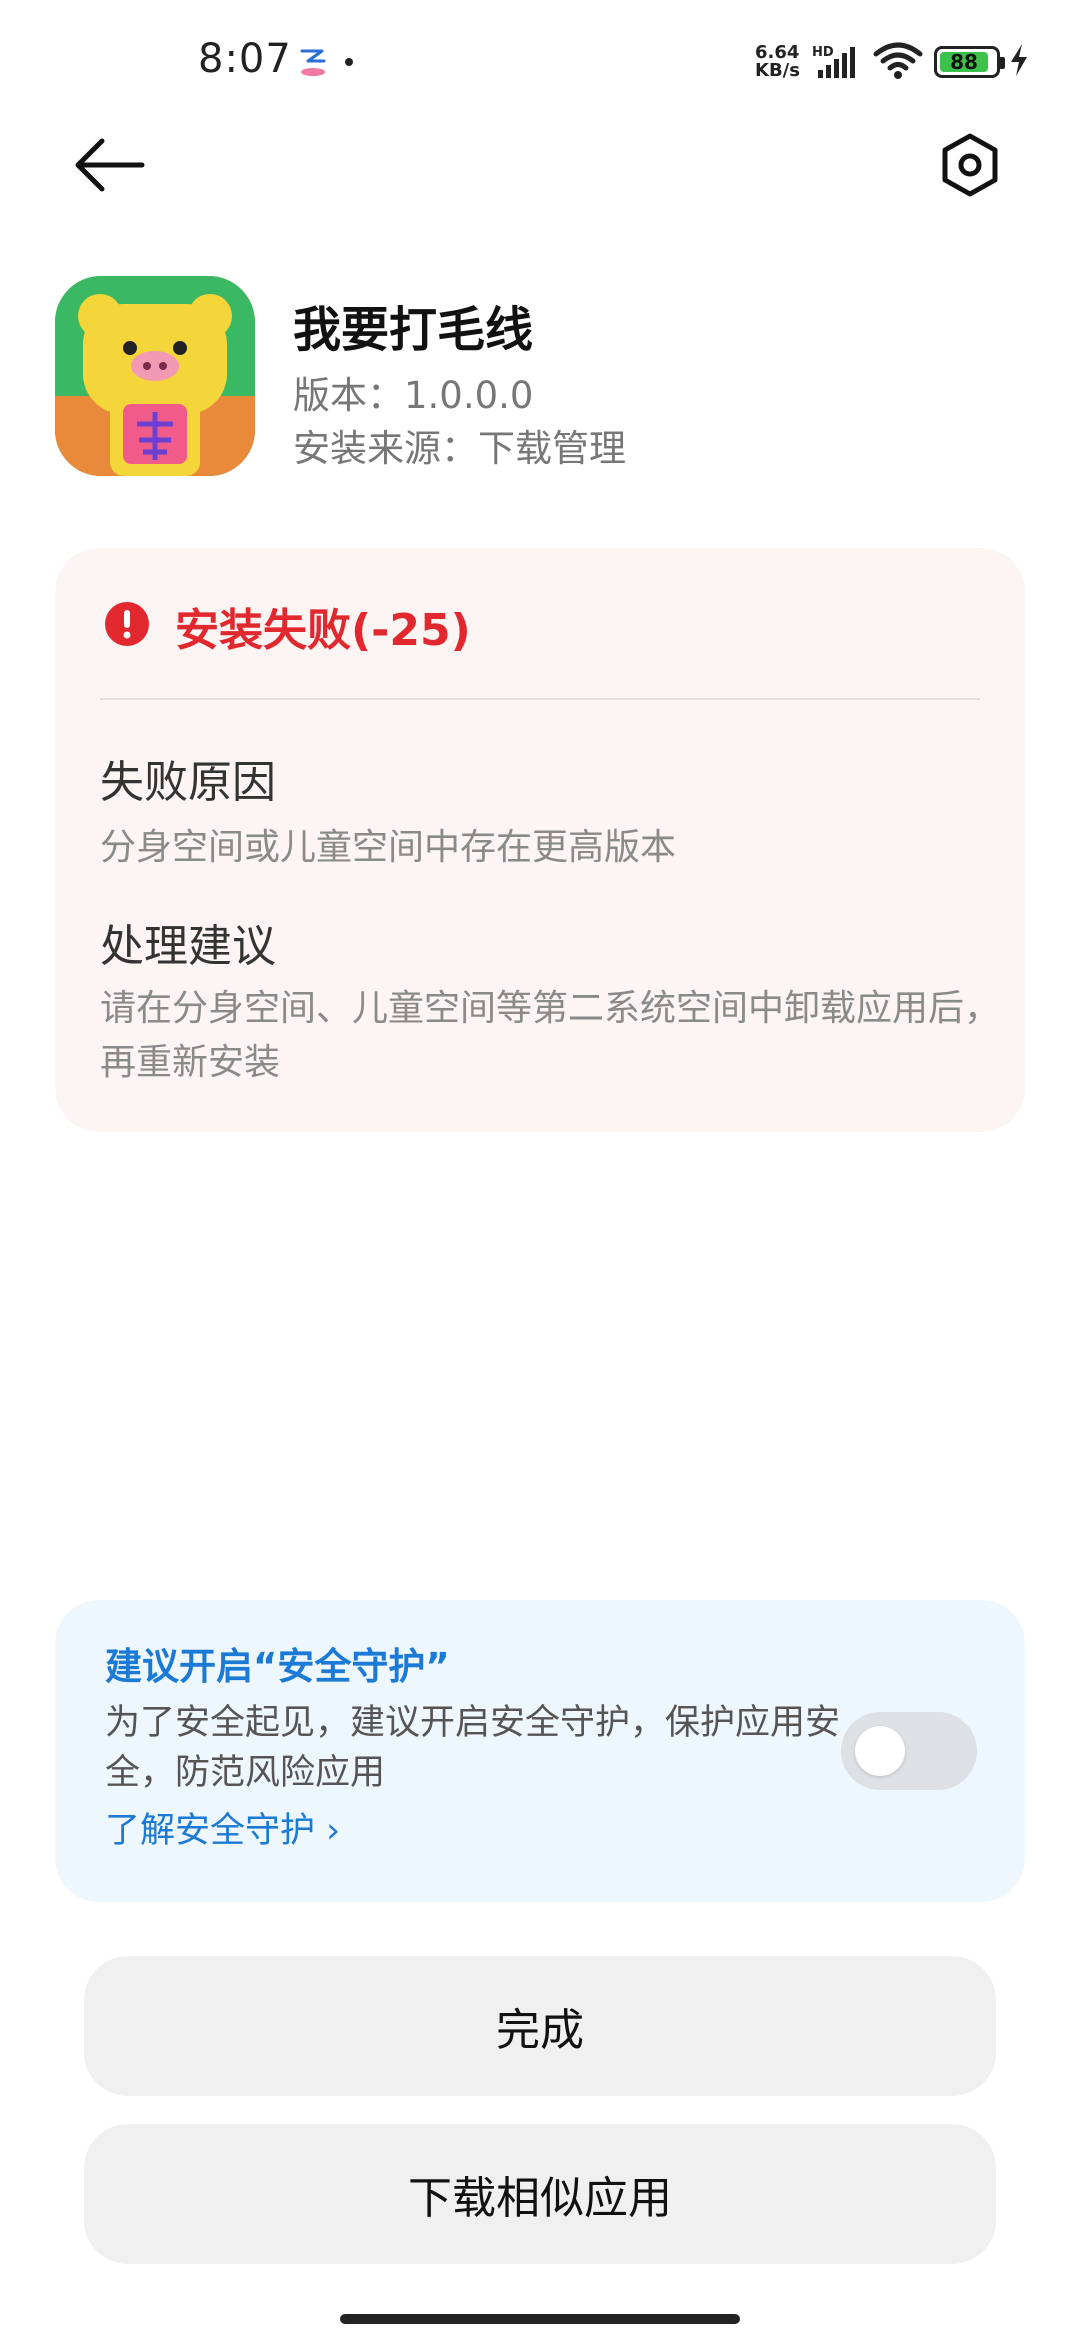 This screenshot has width=1080, height=2340. I want to click on charging-bolt-icon, so click(1019, 60).